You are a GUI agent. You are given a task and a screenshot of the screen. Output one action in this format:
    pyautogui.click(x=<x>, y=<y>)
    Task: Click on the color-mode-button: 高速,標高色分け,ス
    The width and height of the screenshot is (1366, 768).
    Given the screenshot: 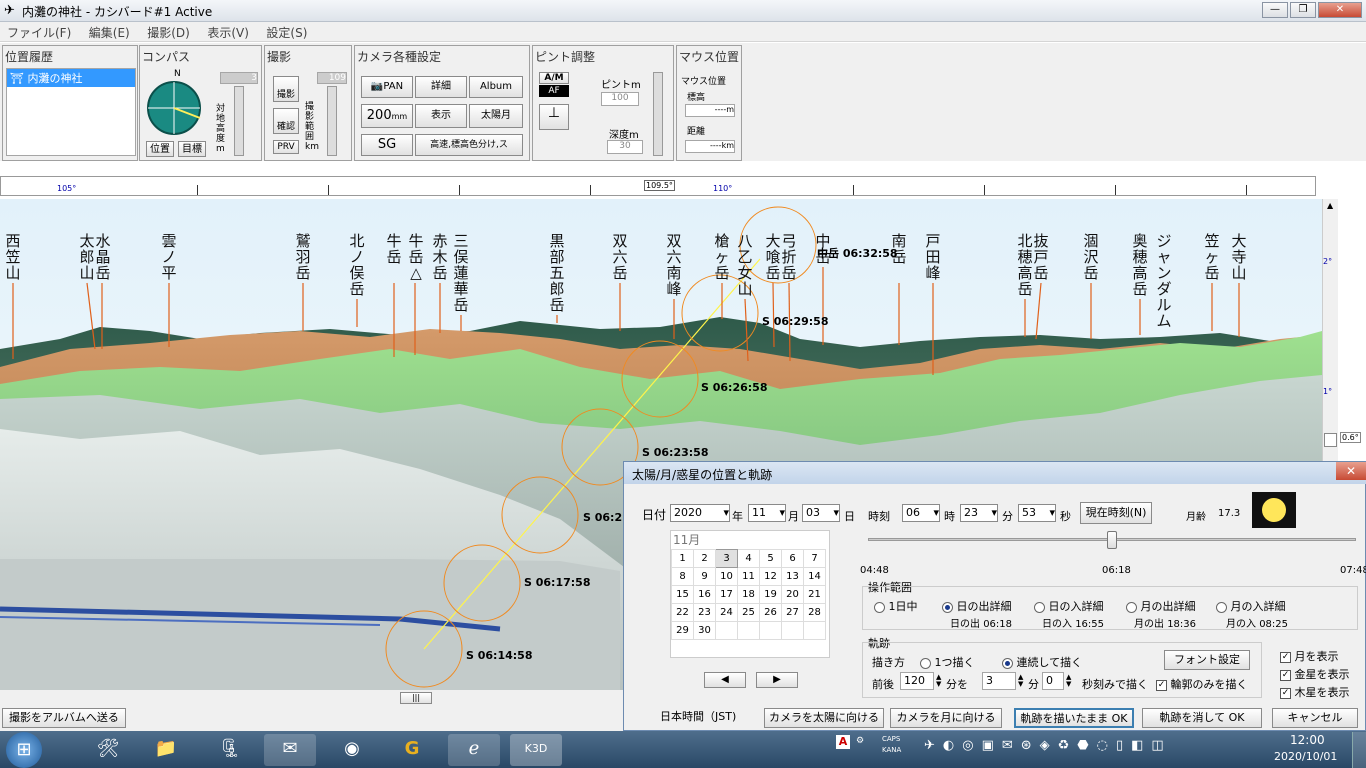 What is the action you would take?
    pyautogui.click(x=469, y=145)
    